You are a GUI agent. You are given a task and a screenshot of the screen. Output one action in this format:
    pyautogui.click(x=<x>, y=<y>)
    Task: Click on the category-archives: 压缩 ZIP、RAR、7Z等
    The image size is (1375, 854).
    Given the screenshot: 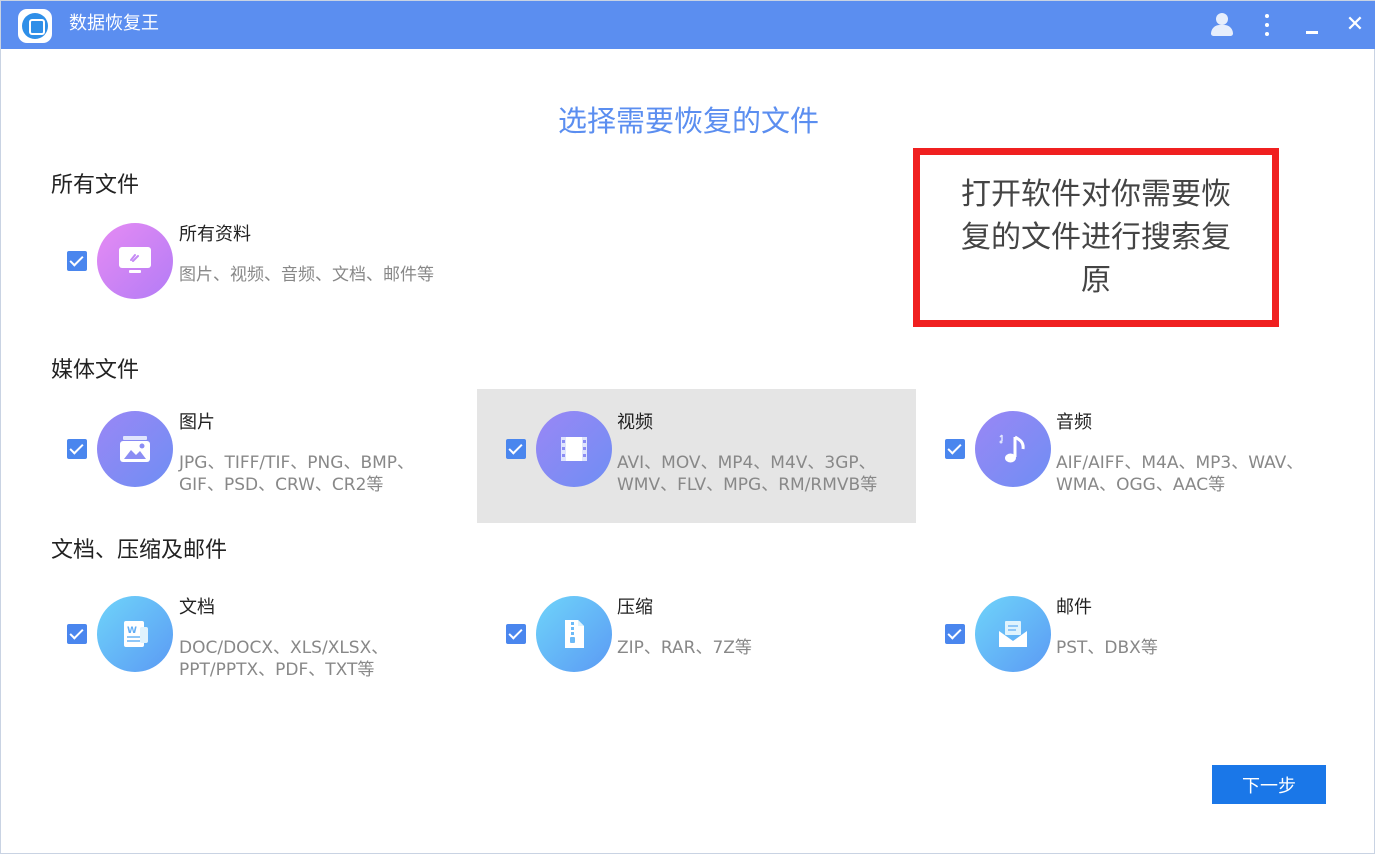 What is the action you would take?
    pyautogui.click(x=690, y=646)
    